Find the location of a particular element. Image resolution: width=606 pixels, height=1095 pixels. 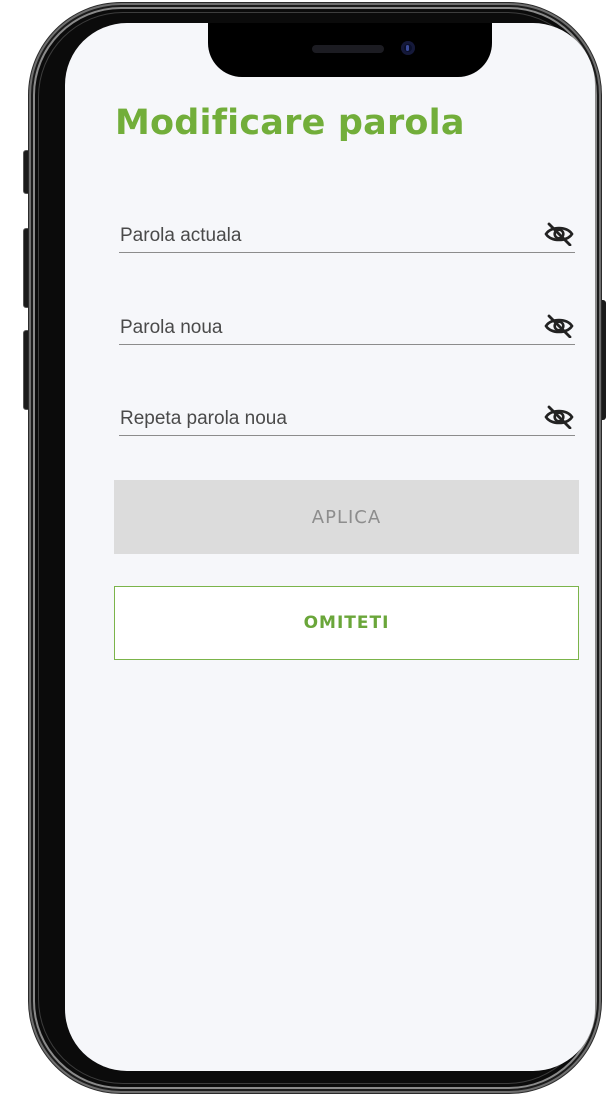

skip-button: OMITETI is located at coordinates (346, 623).